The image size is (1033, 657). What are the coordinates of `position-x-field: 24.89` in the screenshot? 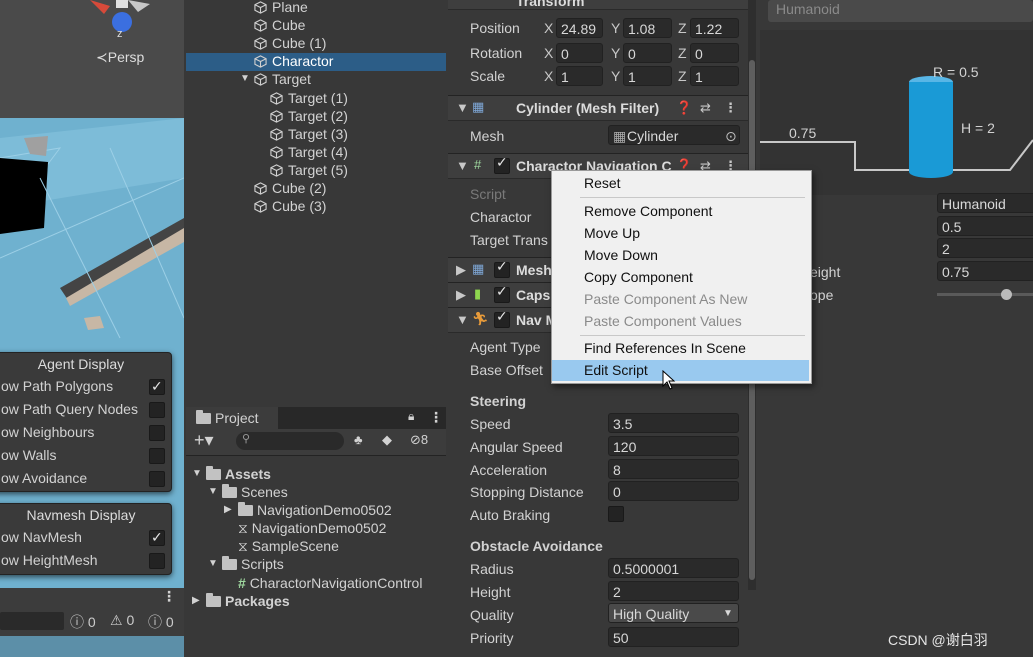 It's located at (579, 28).